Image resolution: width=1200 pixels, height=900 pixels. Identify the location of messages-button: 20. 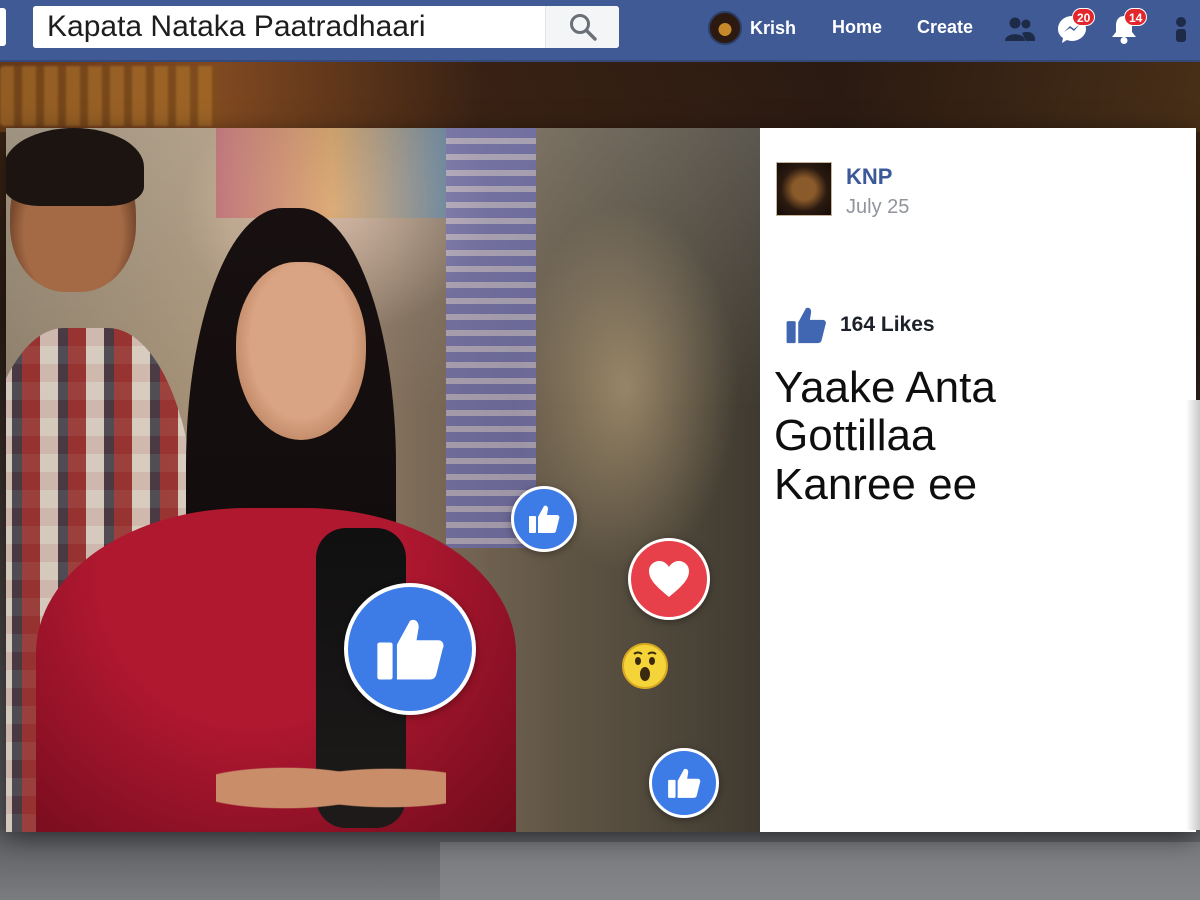
(1075, 27).